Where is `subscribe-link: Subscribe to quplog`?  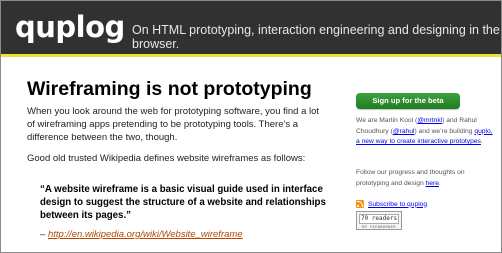
subscribe-link: Subscribe to quplog is located at coordinates (397, 204).